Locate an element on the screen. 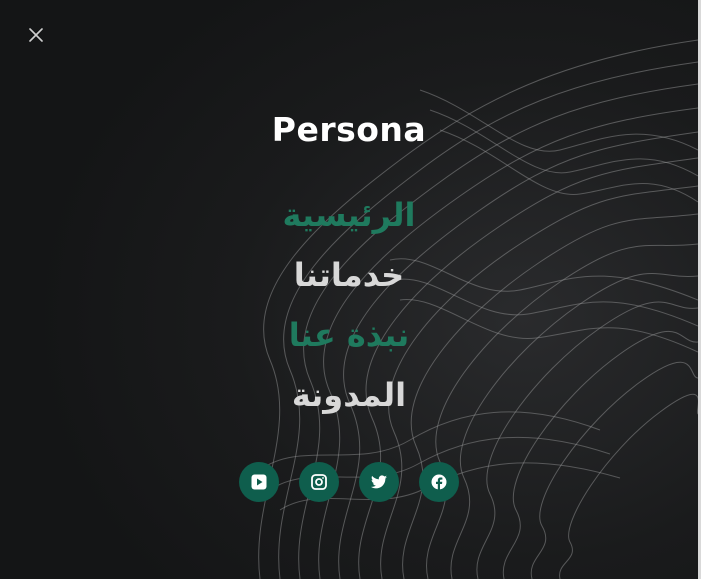 This screenshot has width=701, height=579. facebook-button is located at coordinates (439, 482).